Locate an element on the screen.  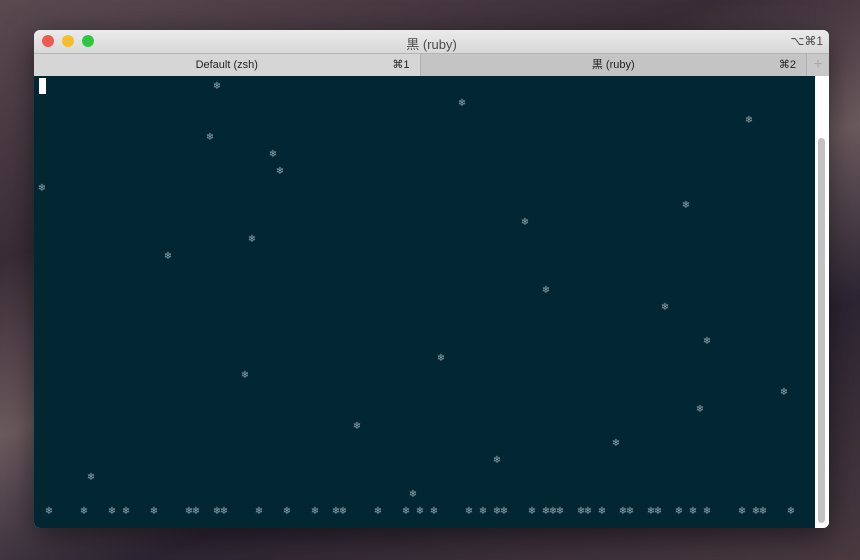
title-bar: 黒 (ruby) ⌥⌘1 is located at coordinates (431, 41).